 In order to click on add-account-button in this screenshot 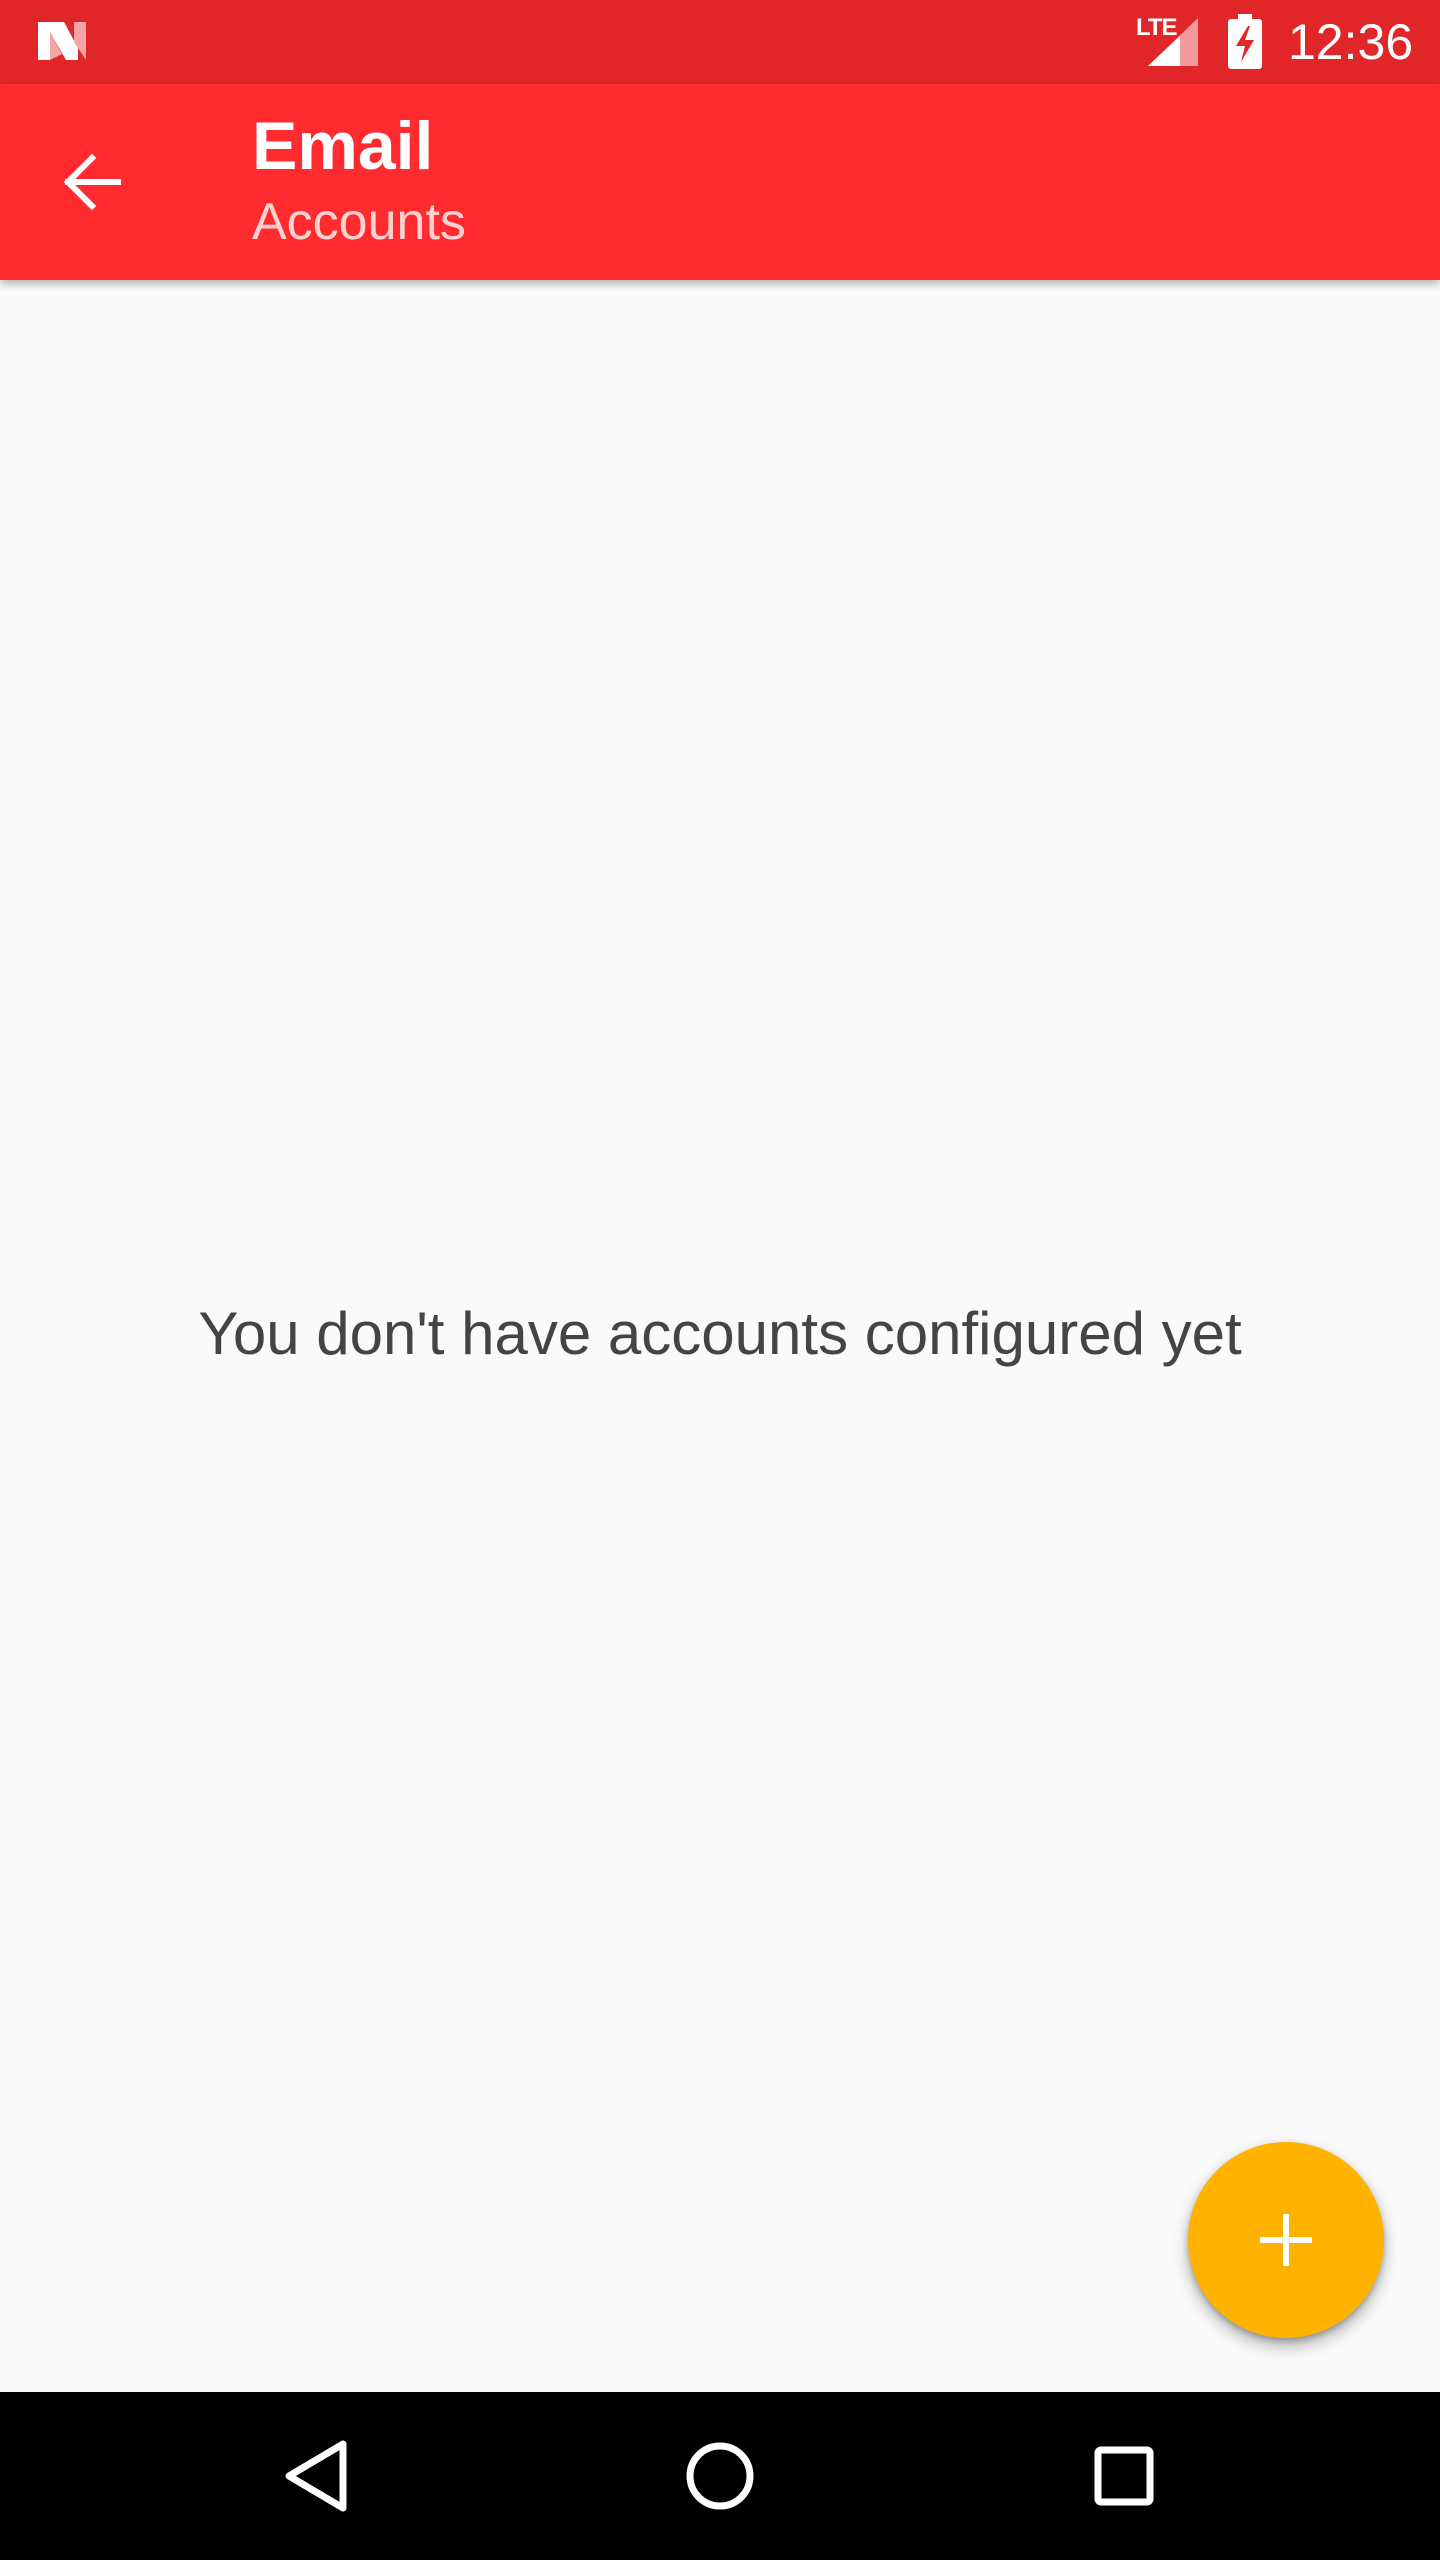, I will do `click(1286, 2240)`.